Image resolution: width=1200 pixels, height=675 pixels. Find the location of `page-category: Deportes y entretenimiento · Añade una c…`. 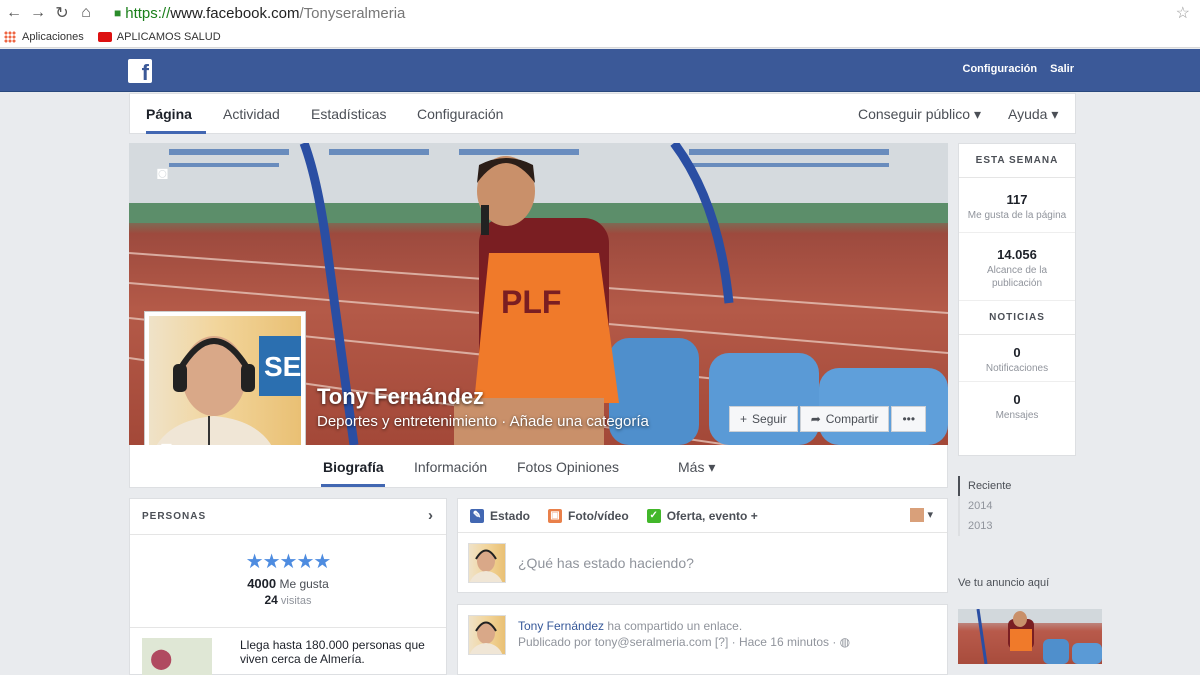

page-category: Deportes y entretenimiento · Añade una c… is located at coordinates (483, 421).